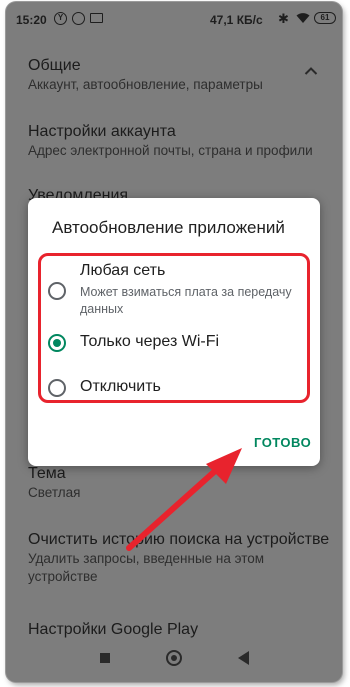  I want to click on recents-icon, so click(105, 658).